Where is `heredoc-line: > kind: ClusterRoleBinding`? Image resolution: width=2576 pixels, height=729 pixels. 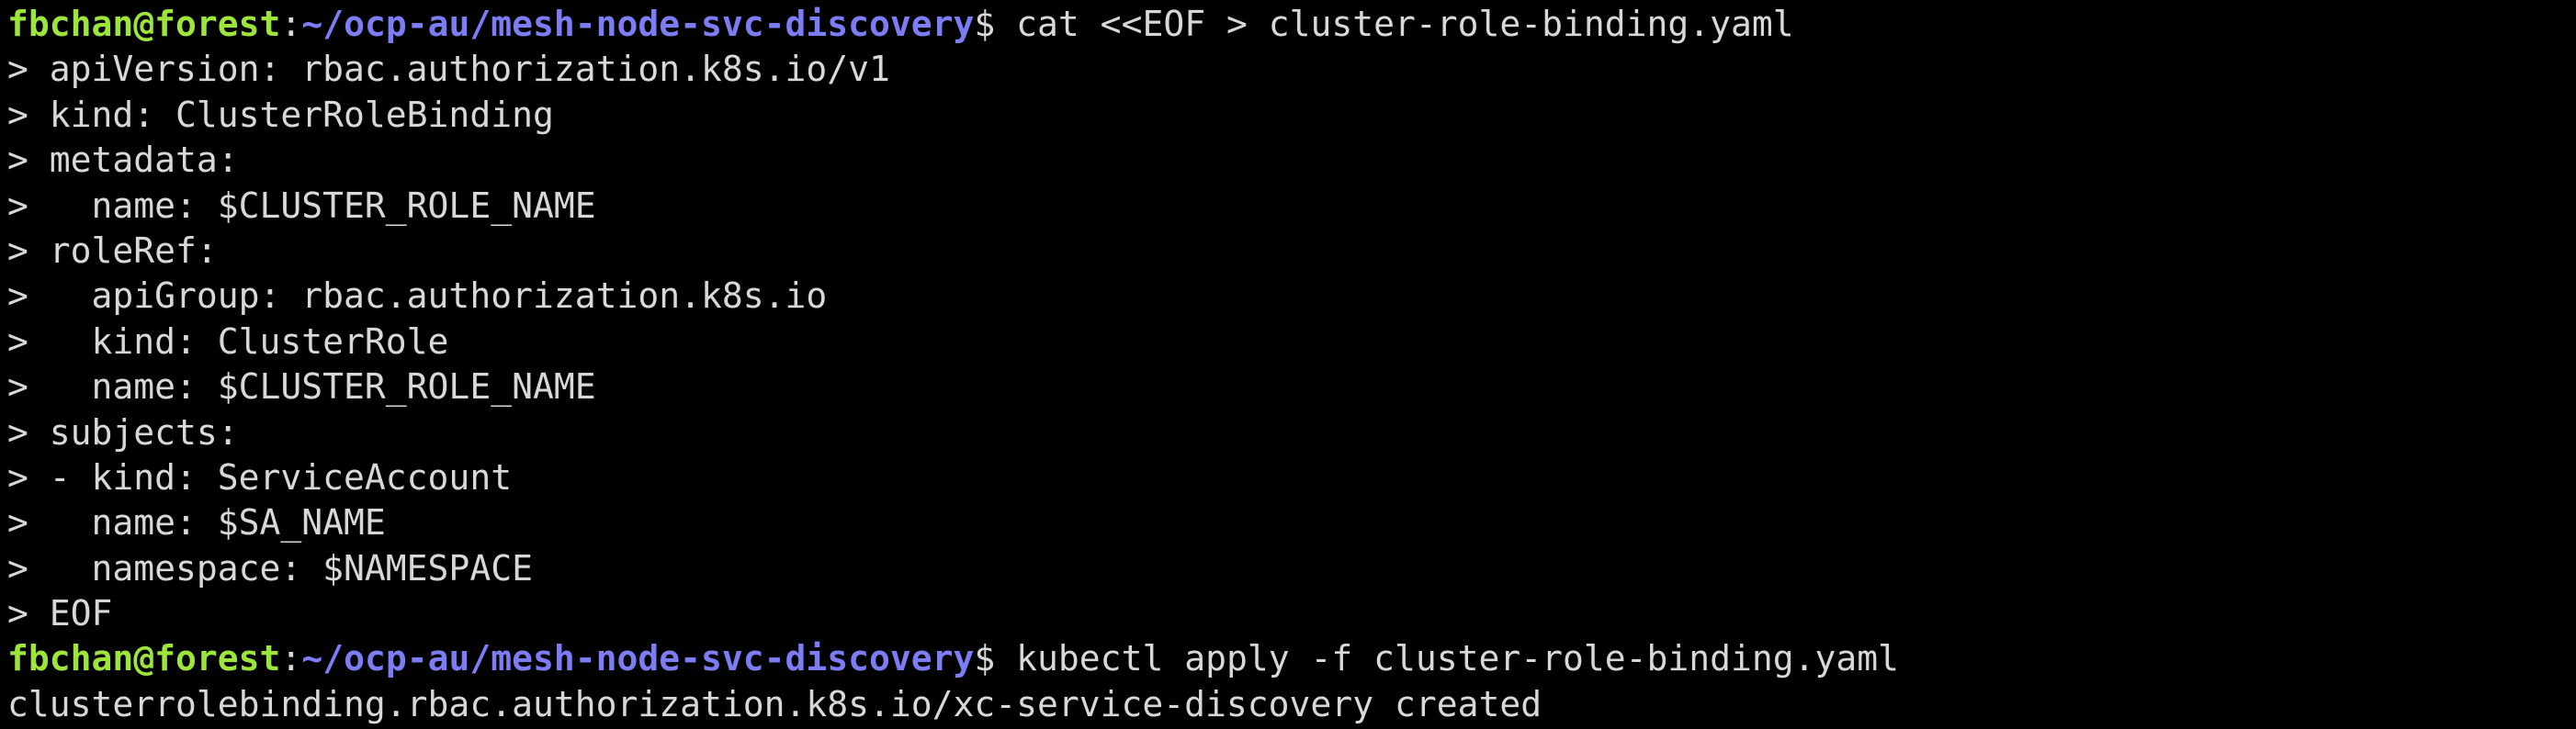 heredoc-line: > kind: ClusterRoleBinding is located at coordinates (280, 114).